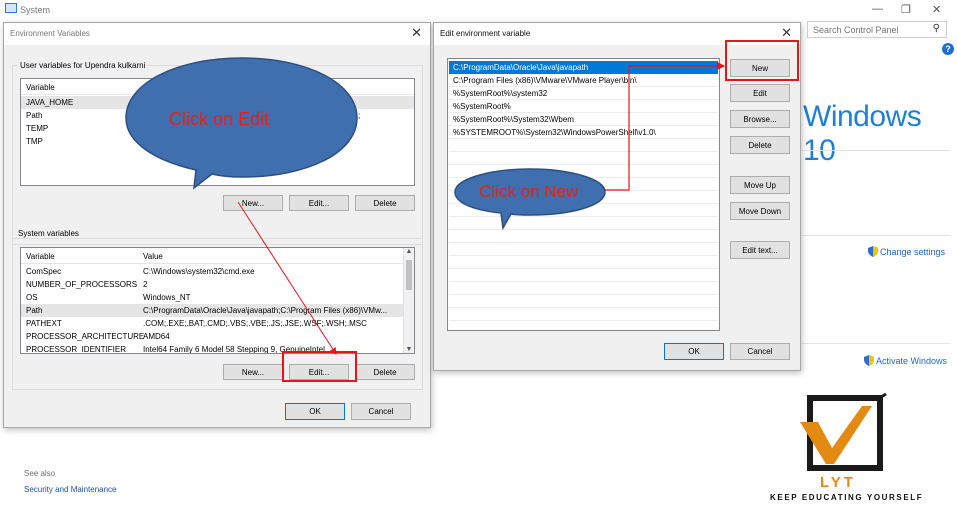 Image resolution: width=957 pixels, height=508 pixels. What do you see at coordinates (838, 482) in the screenshot?
I see `logo-text: LYT` at bounding box center [838, 482].